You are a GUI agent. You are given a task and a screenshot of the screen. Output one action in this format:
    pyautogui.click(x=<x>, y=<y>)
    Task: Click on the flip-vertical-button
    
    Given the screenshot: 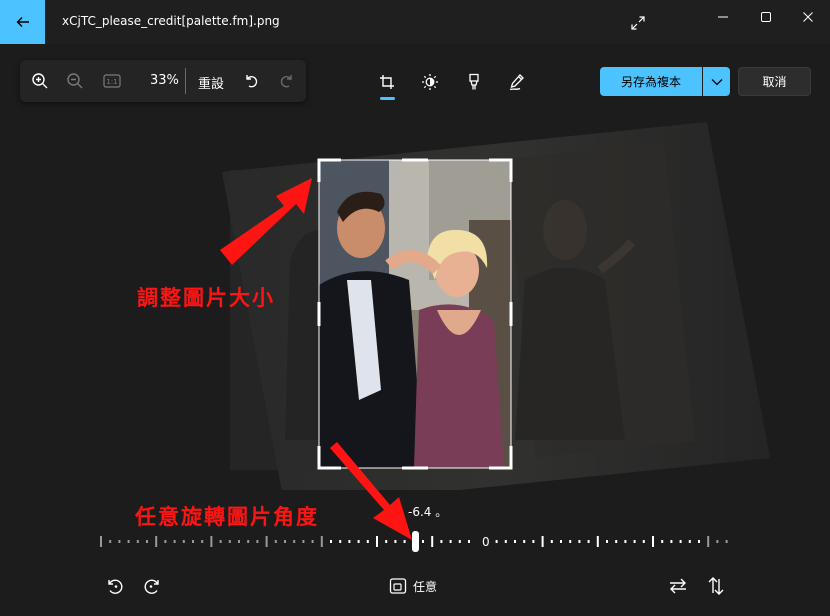 What is the action you would take?
    pyautogui.click(x=716, y=586)
    